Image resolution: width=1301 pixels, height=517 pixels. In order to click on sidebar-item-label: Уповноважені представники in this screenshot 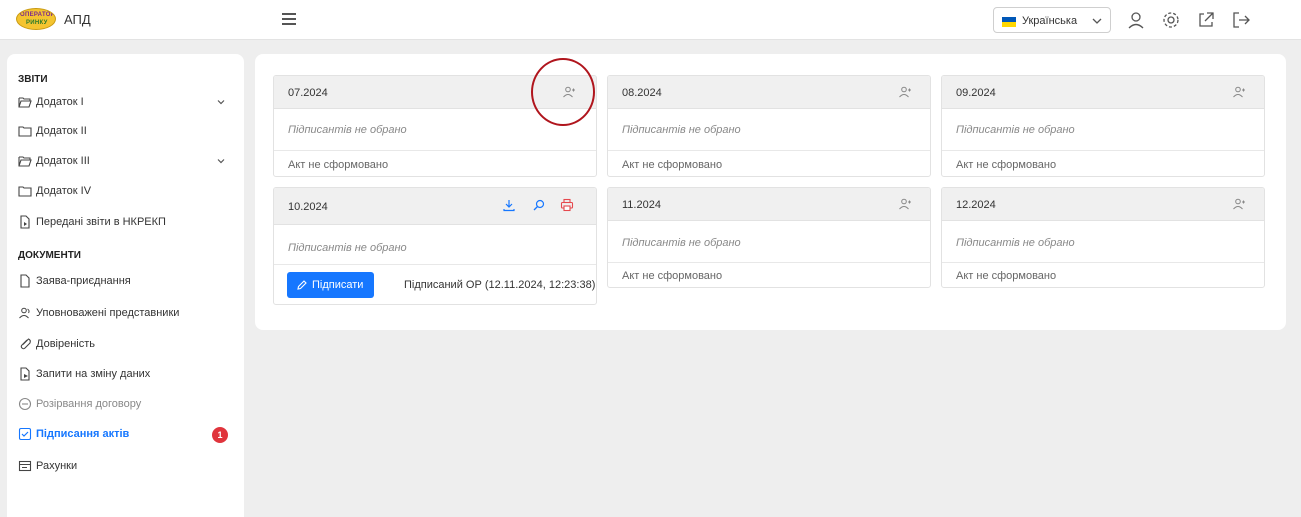, I will do `click(108, 313)`.